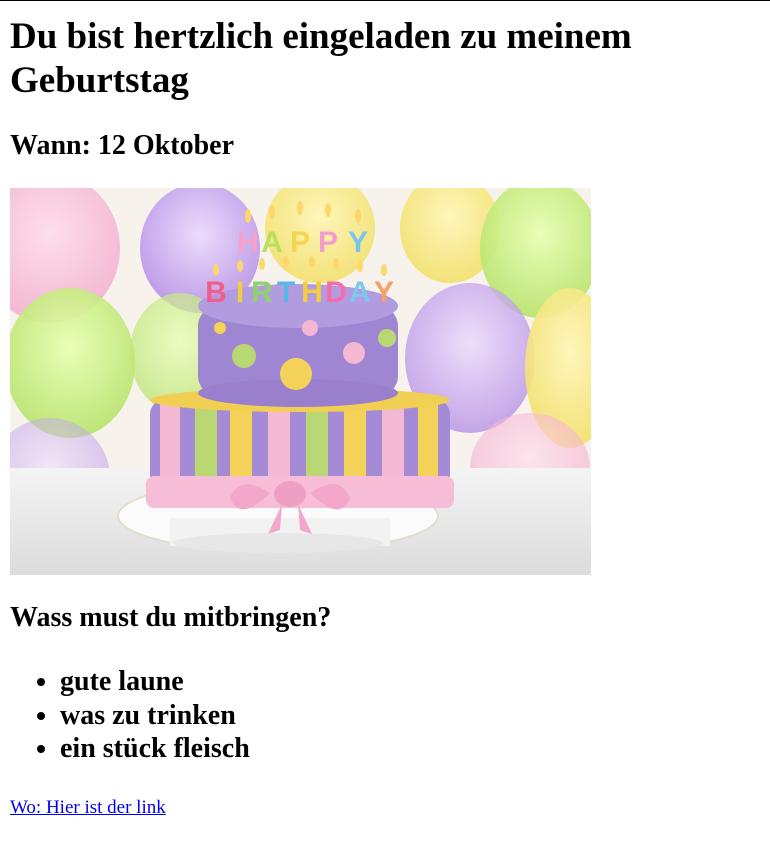 The image size is (770, 853). Describe the element at coordinates (336, 292) in the screenshot. I see `svg-text: D` at that location.